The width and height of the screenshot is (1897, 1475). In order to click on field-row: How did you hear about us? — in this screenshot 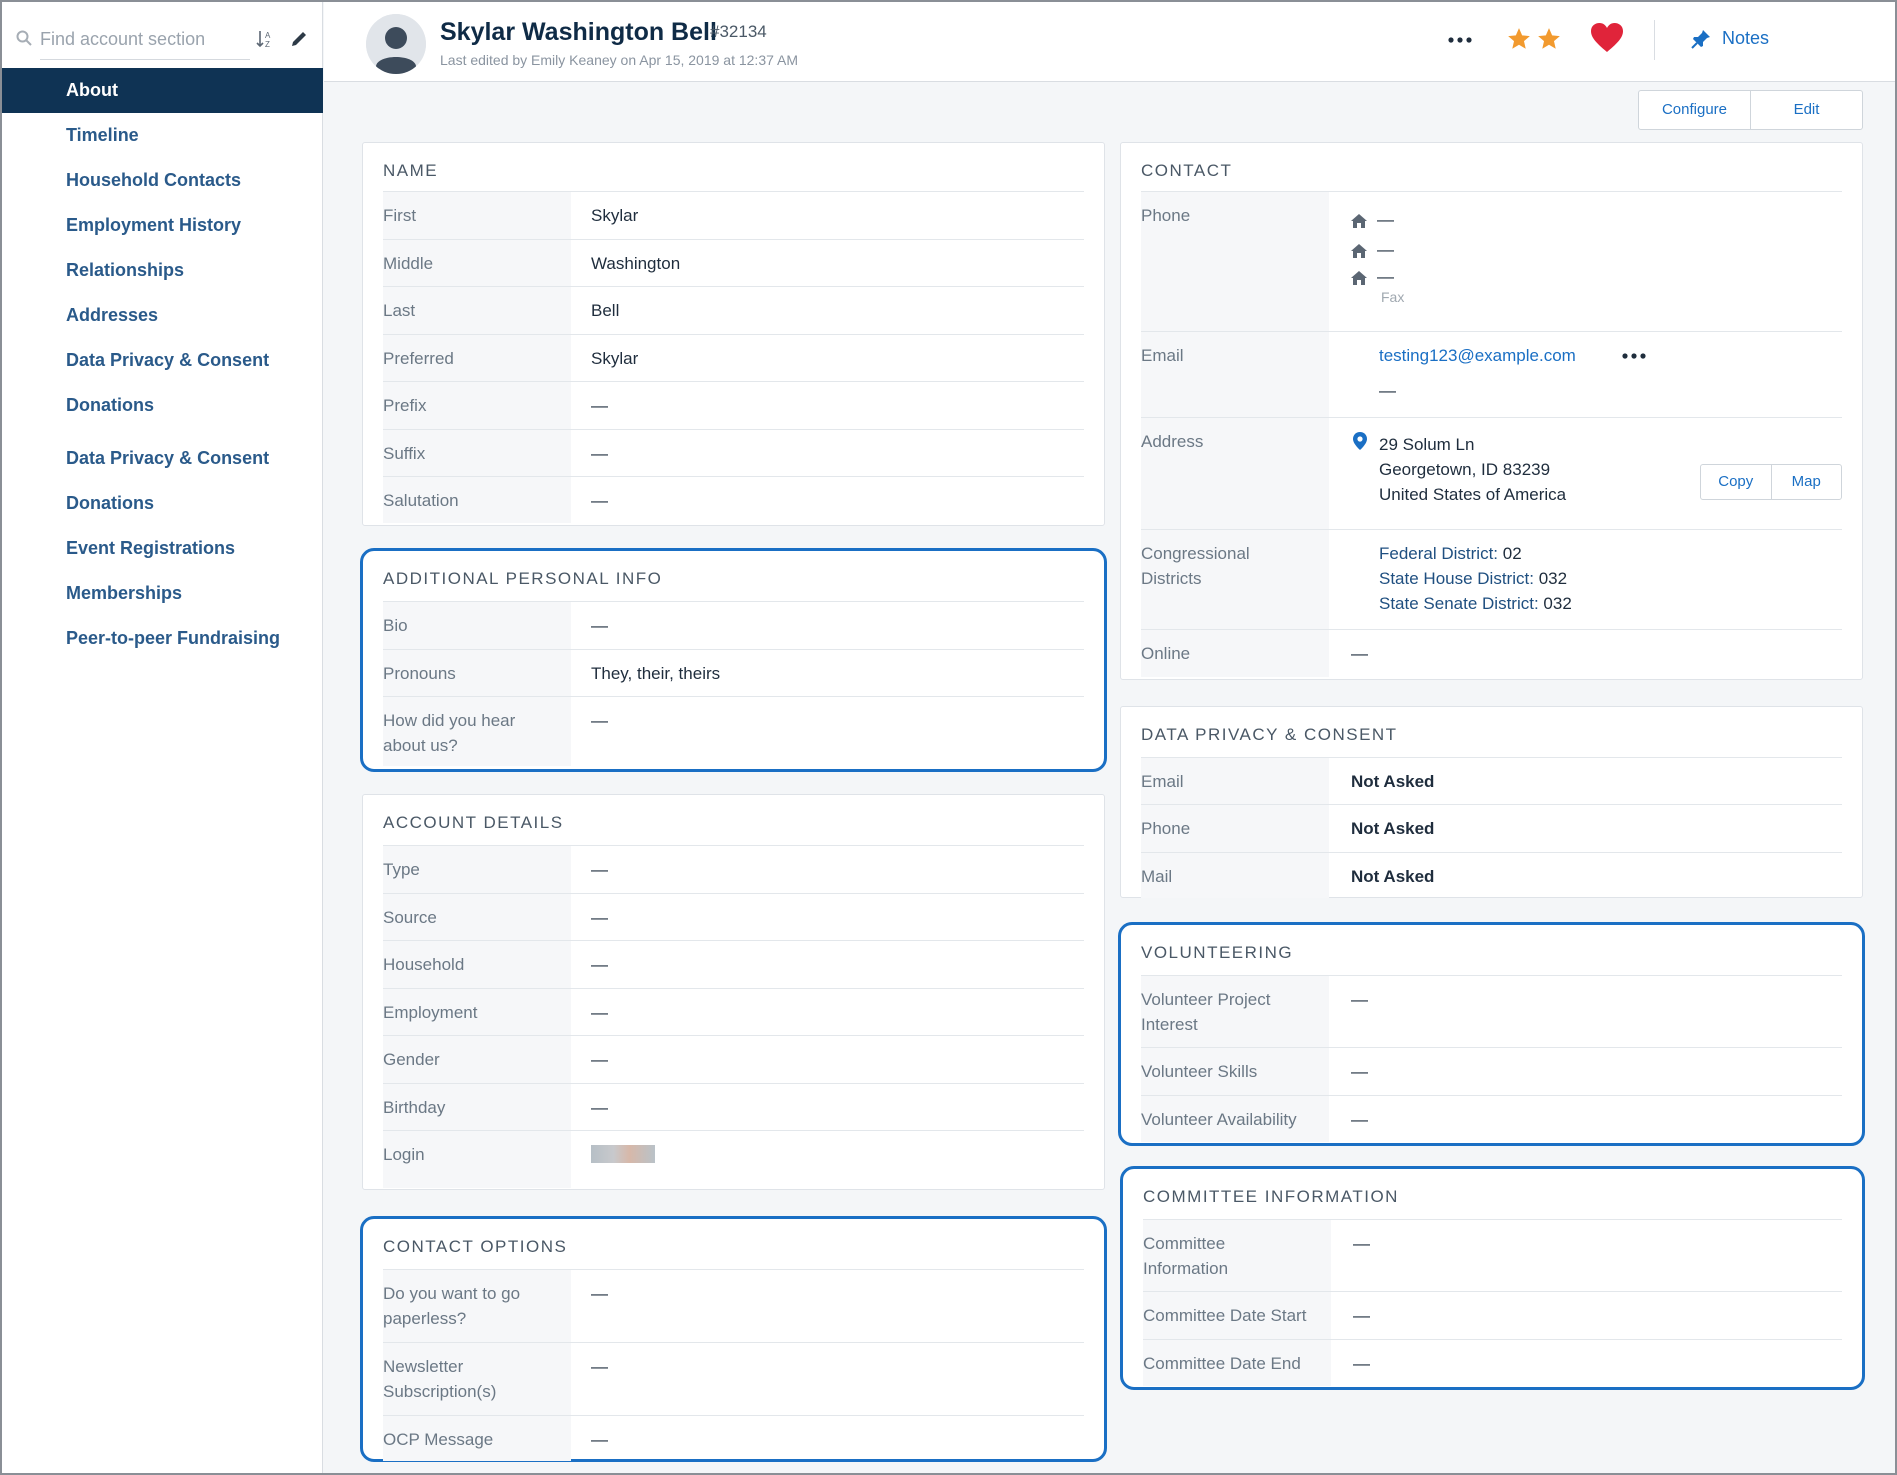, I will do `click(733, 731)`.